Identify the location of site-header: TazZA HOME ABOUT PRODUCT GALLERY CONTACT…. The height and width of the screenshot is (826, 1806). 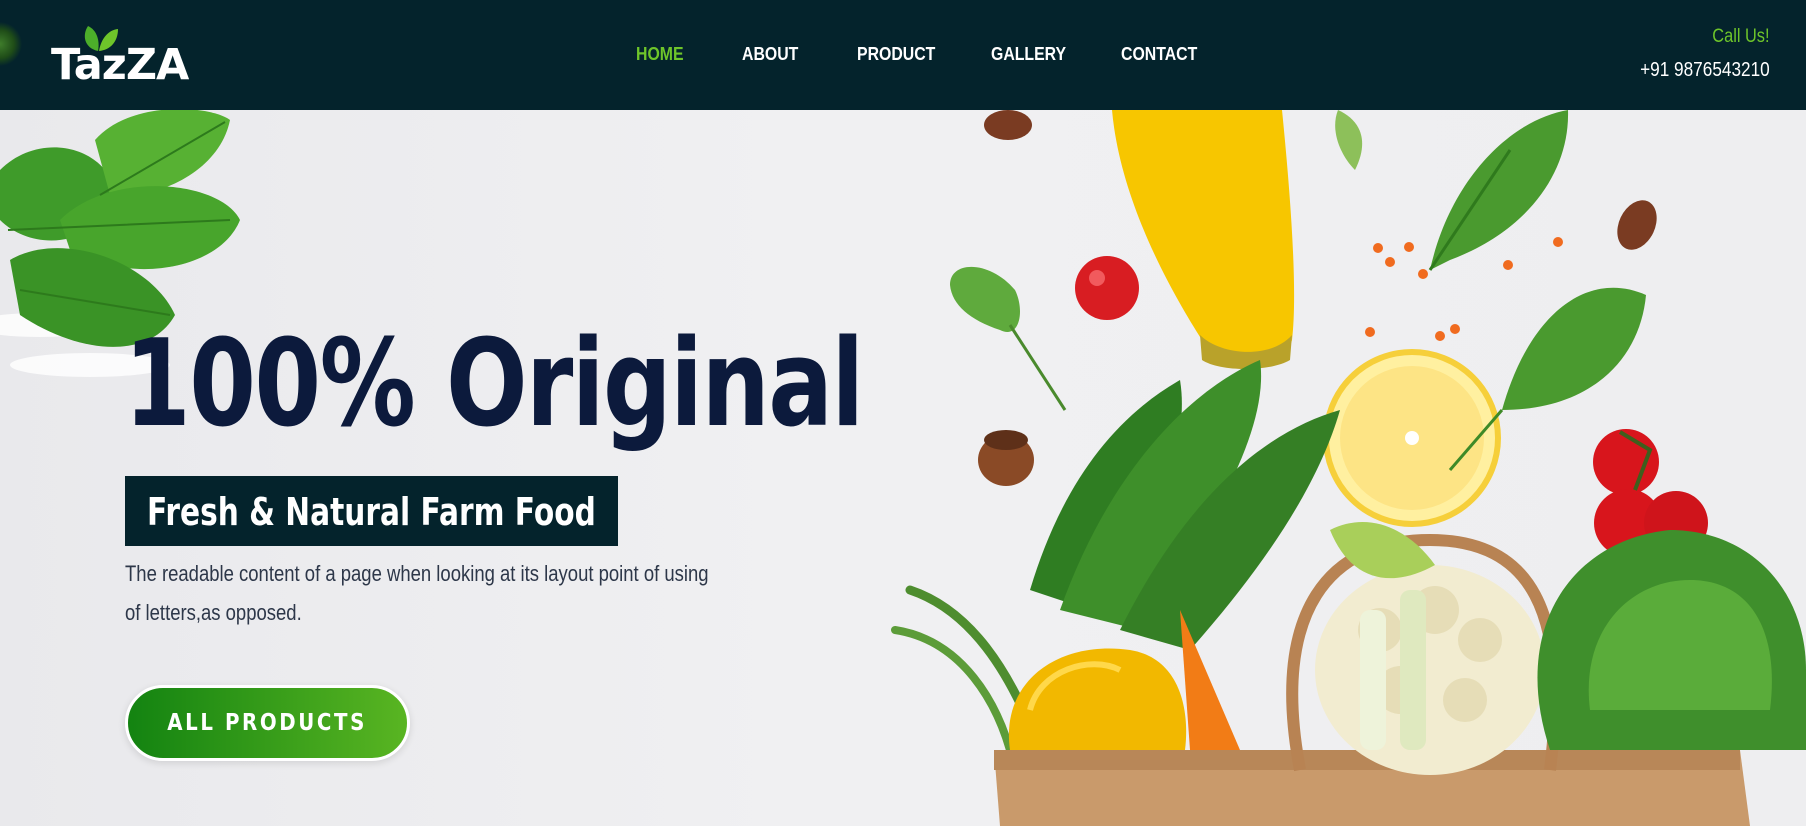
(903, 55).